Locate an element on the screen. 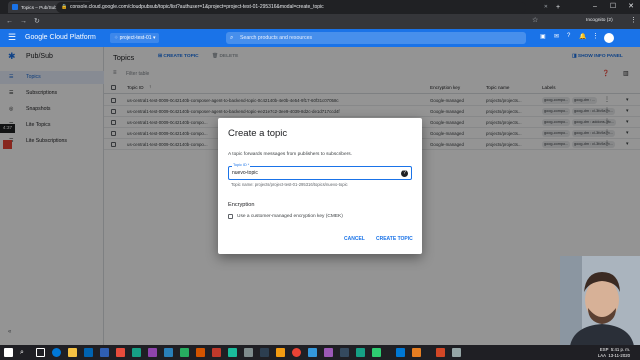 This screenshot has width=640, height=360. taskbar-search-icon: ⌕ is located at coordinates (24, 352).